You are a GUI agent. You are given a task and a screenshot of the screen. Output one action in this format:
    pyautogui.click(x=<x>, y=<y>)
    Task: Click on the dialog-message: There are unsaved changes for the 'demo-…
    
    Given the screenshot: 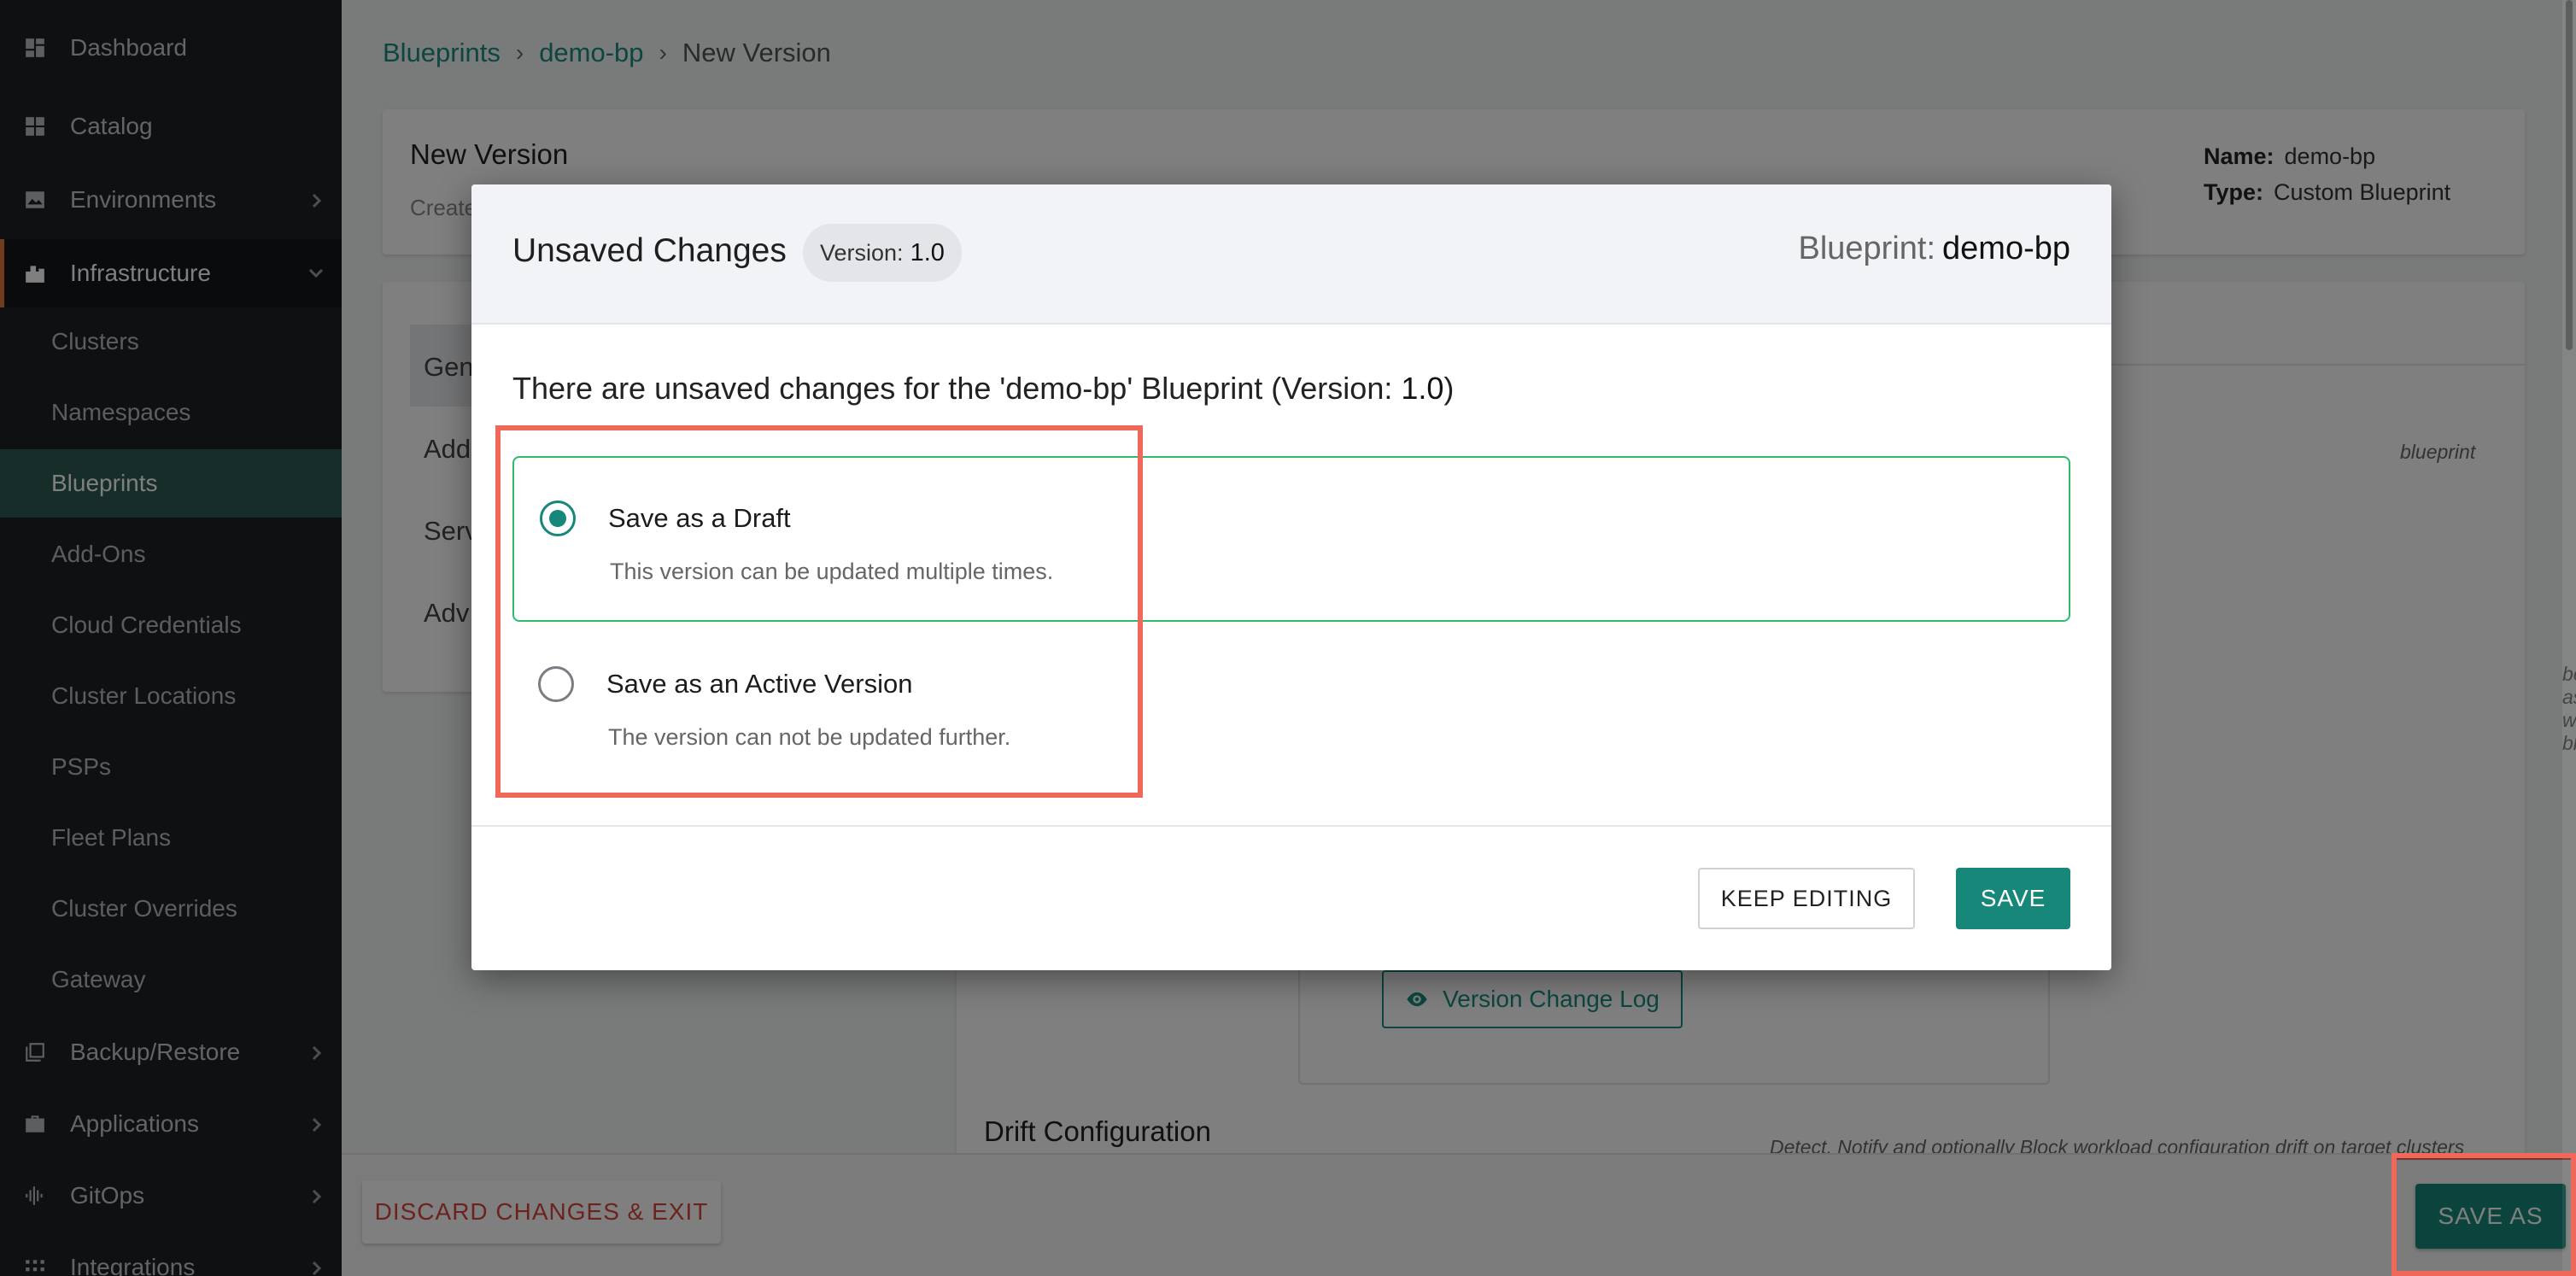 What is the action you would take?
    pyautogui.click(x=983, y=389)
    